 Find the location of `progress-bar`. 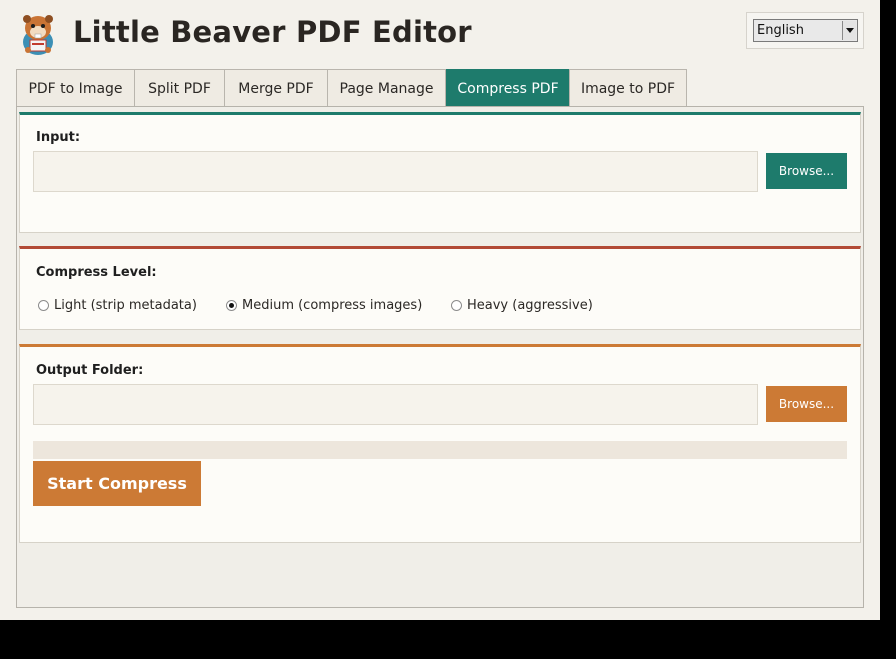

progress-bar is located at coordinates (440, 450).